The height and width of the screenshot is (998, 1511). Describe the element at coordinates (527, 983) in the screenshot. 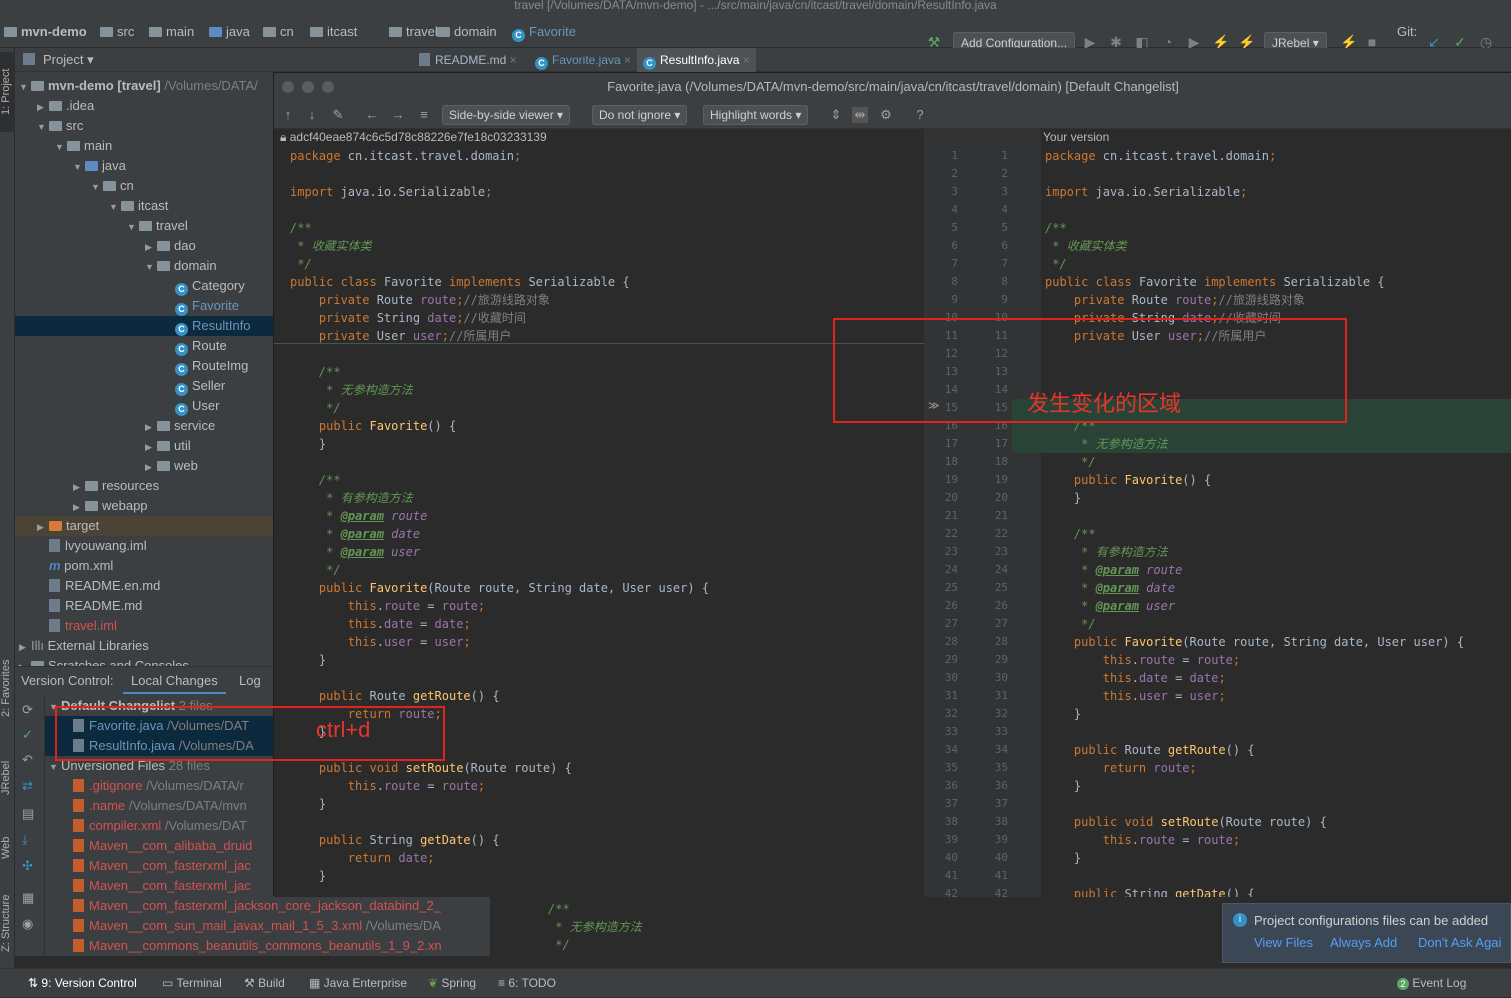

I see `tab-todo: ≡ 6: TODO` at that location.